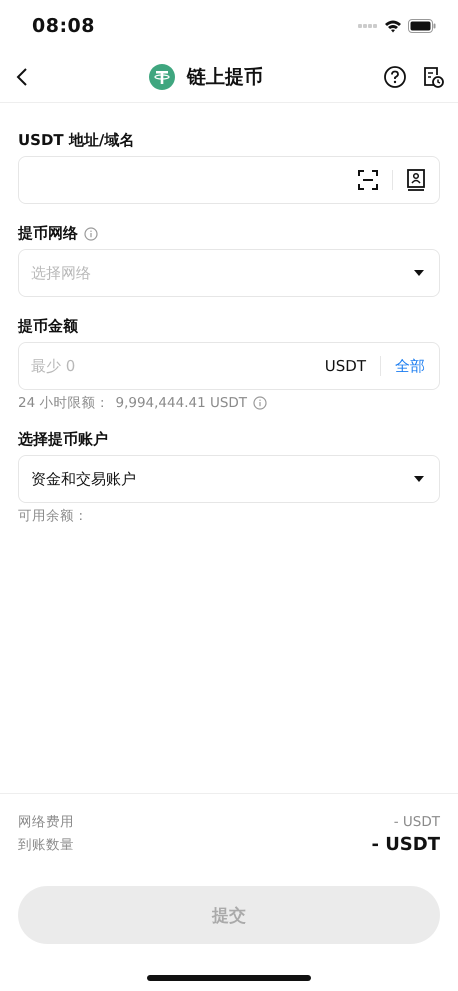 The width and height of the screenshot is (458, 991). Describe the element at coordinates (393, 26) in the screenshot. I see `wifi-icon` at that location.